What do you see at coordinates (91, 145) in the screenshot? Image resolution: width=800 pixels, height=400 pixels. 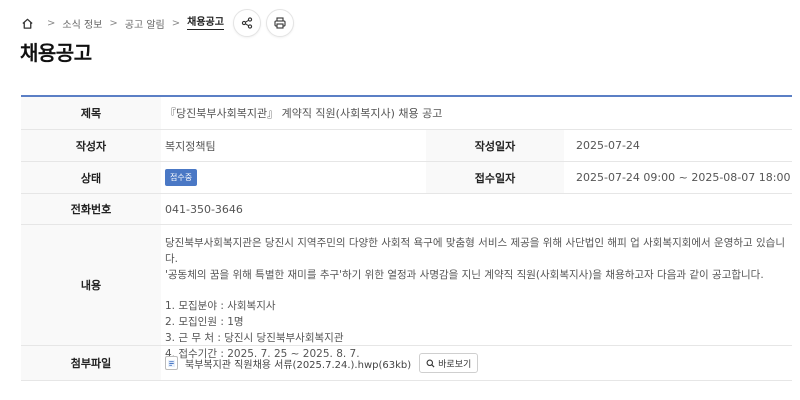 I see `author-label: 작성자` at bounding box center [91, 145].